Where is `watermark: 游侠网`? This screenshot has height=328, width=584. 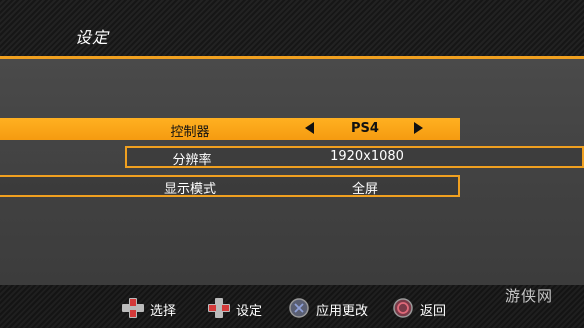 watermark: 游侠网 is located at coordinates (529, 296).